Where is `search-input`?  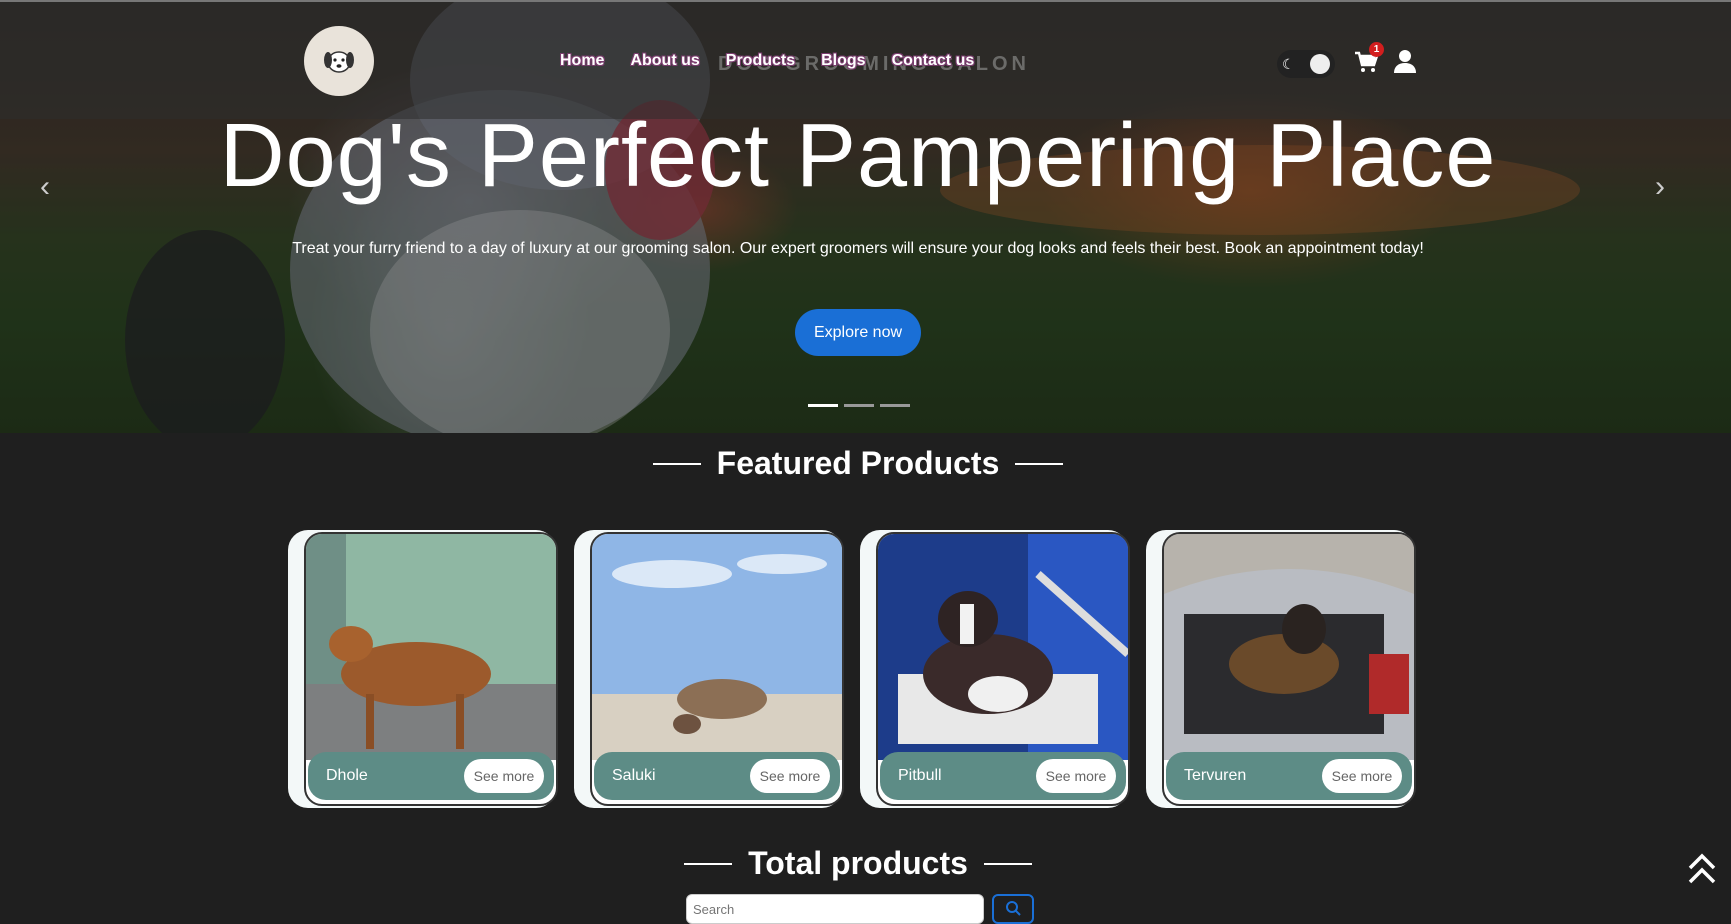 search-input is located at coordinates (835, 909).